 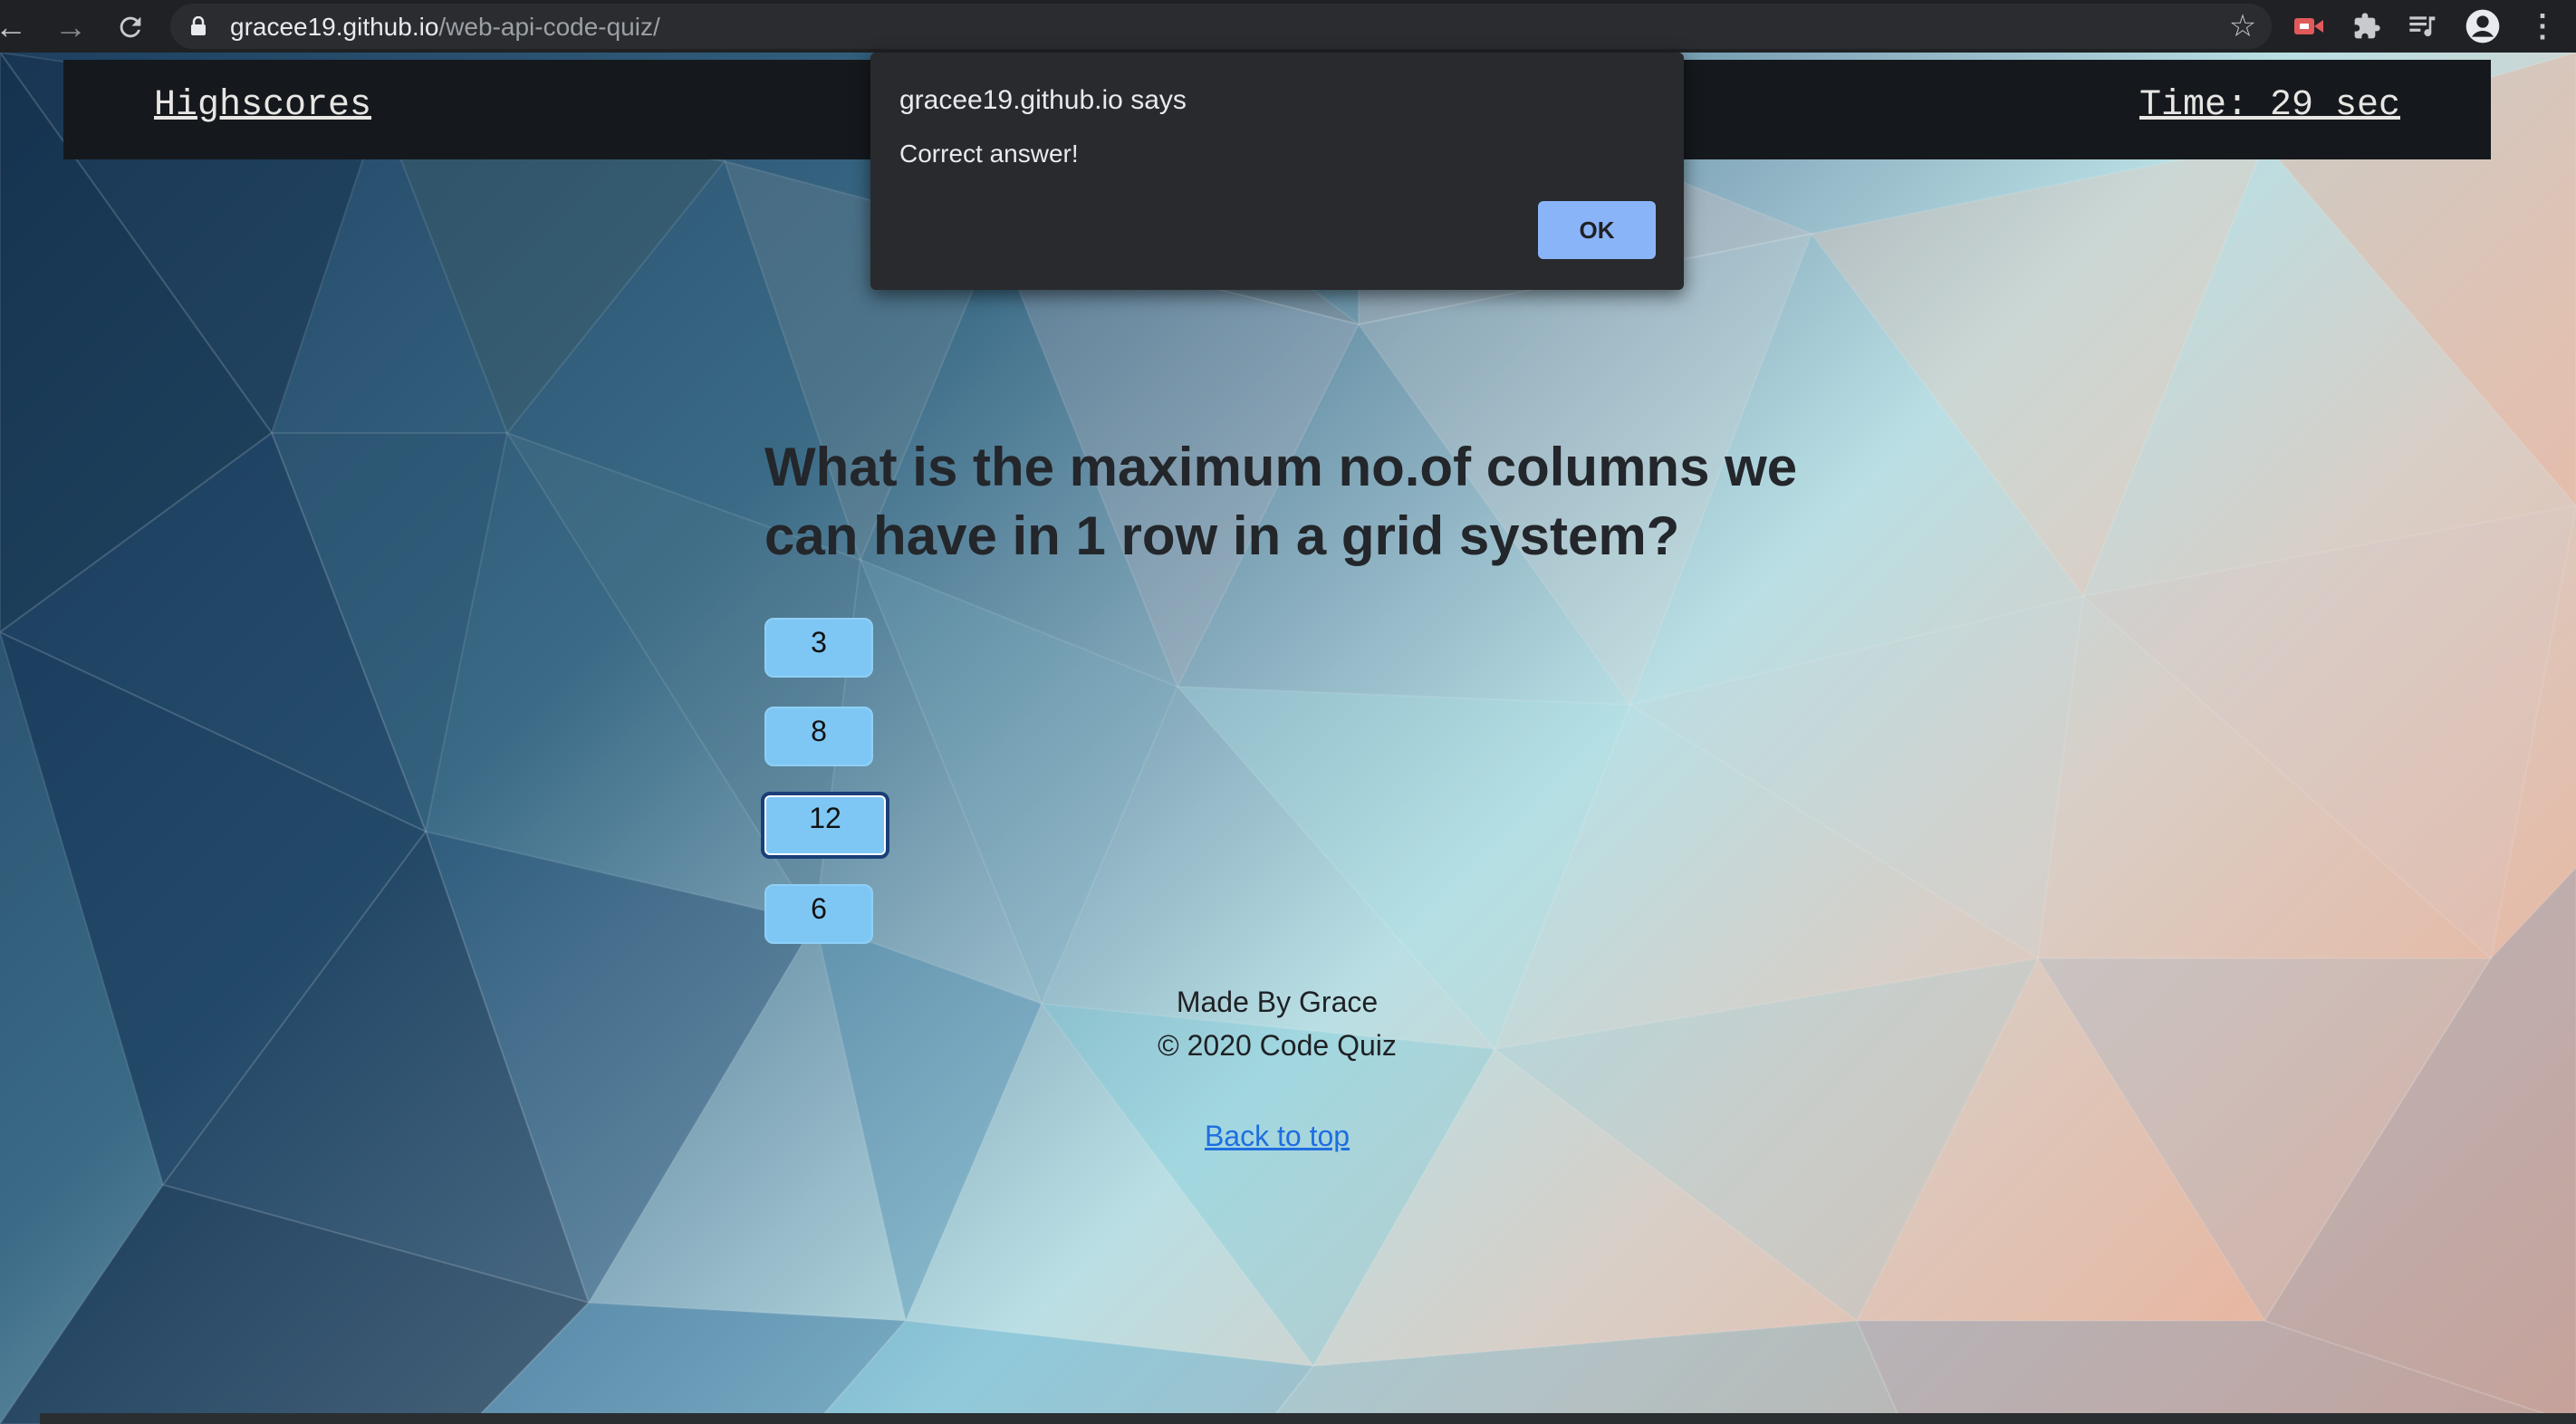 I want to click on back-to-top-link: Back to top, so click(x=1277, y=1137).